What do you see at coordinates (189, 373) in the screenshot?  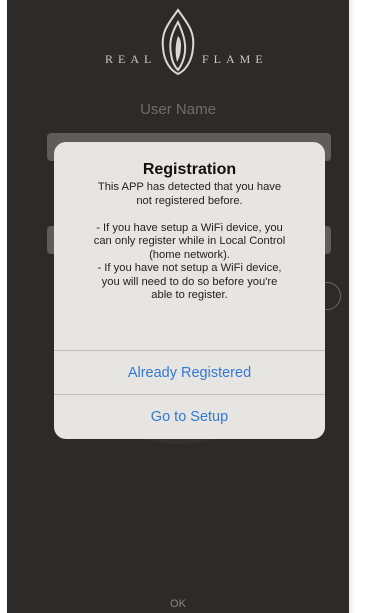 I see `already-registered-button: Already Registered` at bounding box center [189, 373].